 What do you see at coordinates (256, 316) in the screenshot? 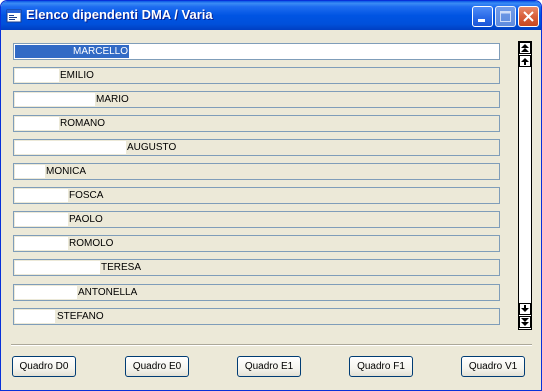
I see `list-item: STEFANO` at bounding box center [256, 316].